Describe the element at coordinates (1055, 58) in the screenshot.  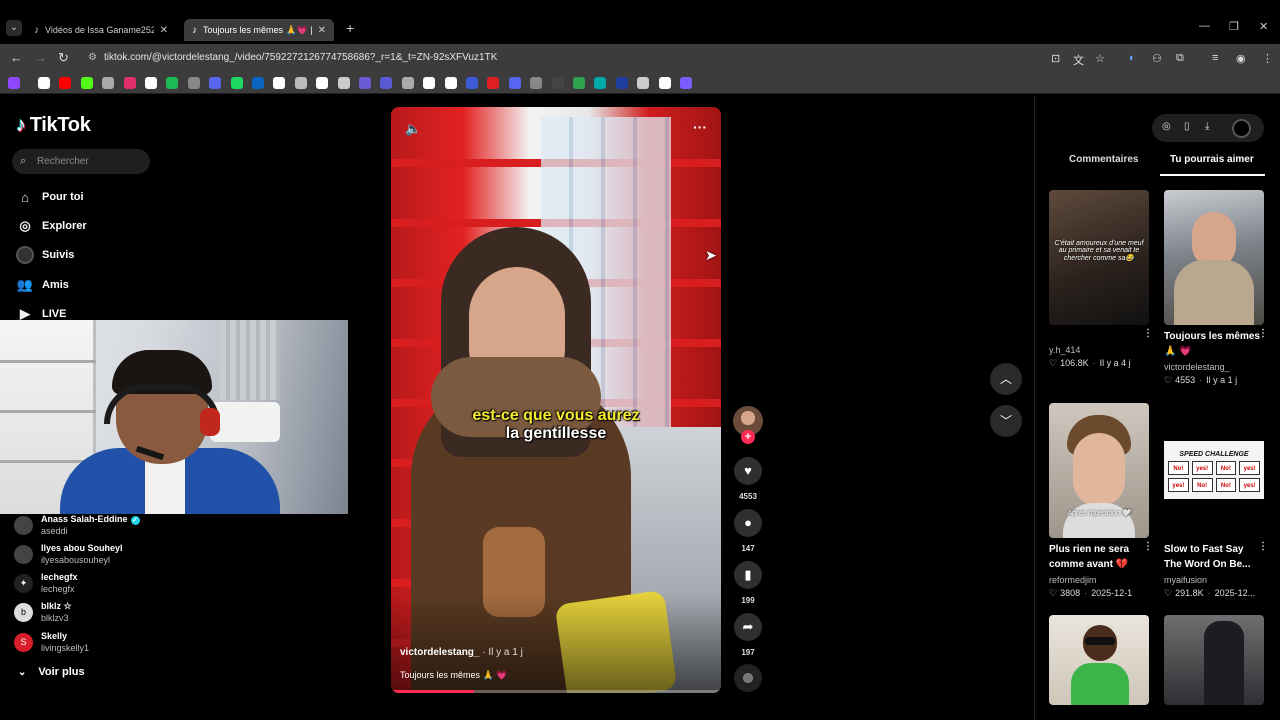
I see `install-app-icon: ⊡` at that location.